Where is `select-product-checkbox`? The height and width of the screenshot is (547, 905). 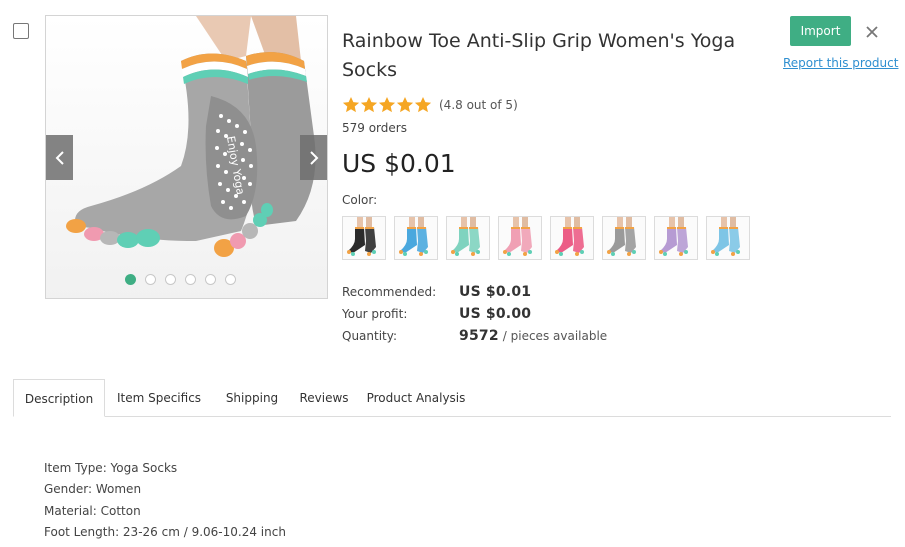
select-product-checkbox is located at coordinates (21, 31).